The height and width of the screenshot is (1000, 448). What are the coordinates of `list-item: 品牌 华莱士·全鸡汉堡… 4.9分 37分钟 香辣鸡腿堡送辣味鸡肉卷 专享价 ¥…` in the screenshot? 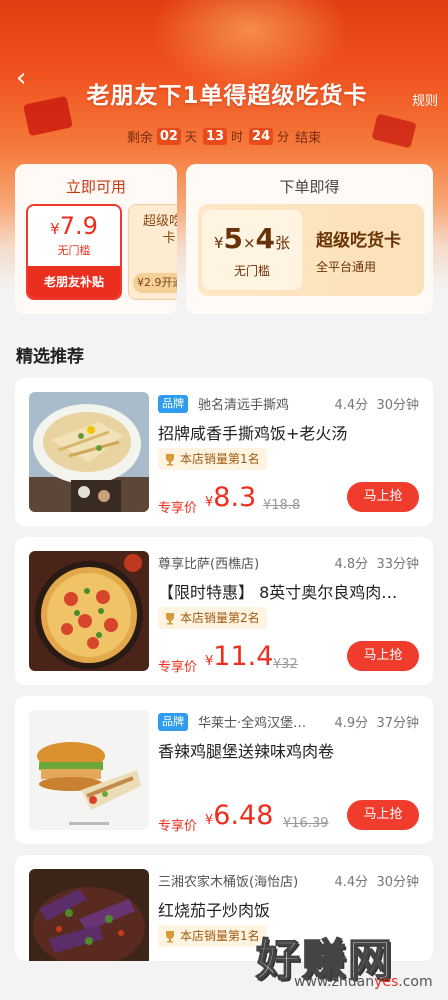 It's located at (224, 770).